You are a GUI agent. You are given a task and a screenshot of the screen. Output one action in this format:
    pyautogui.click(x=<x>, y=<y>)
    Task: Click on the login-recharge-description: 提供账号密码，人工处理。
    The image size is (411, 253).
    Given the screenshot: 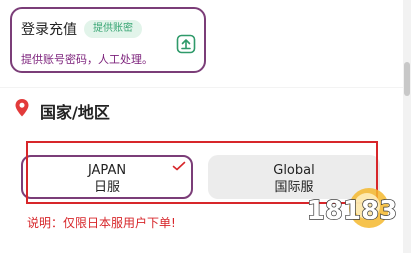 What is the action you would take?
    pyautogui.click(x=87, y=59)
    